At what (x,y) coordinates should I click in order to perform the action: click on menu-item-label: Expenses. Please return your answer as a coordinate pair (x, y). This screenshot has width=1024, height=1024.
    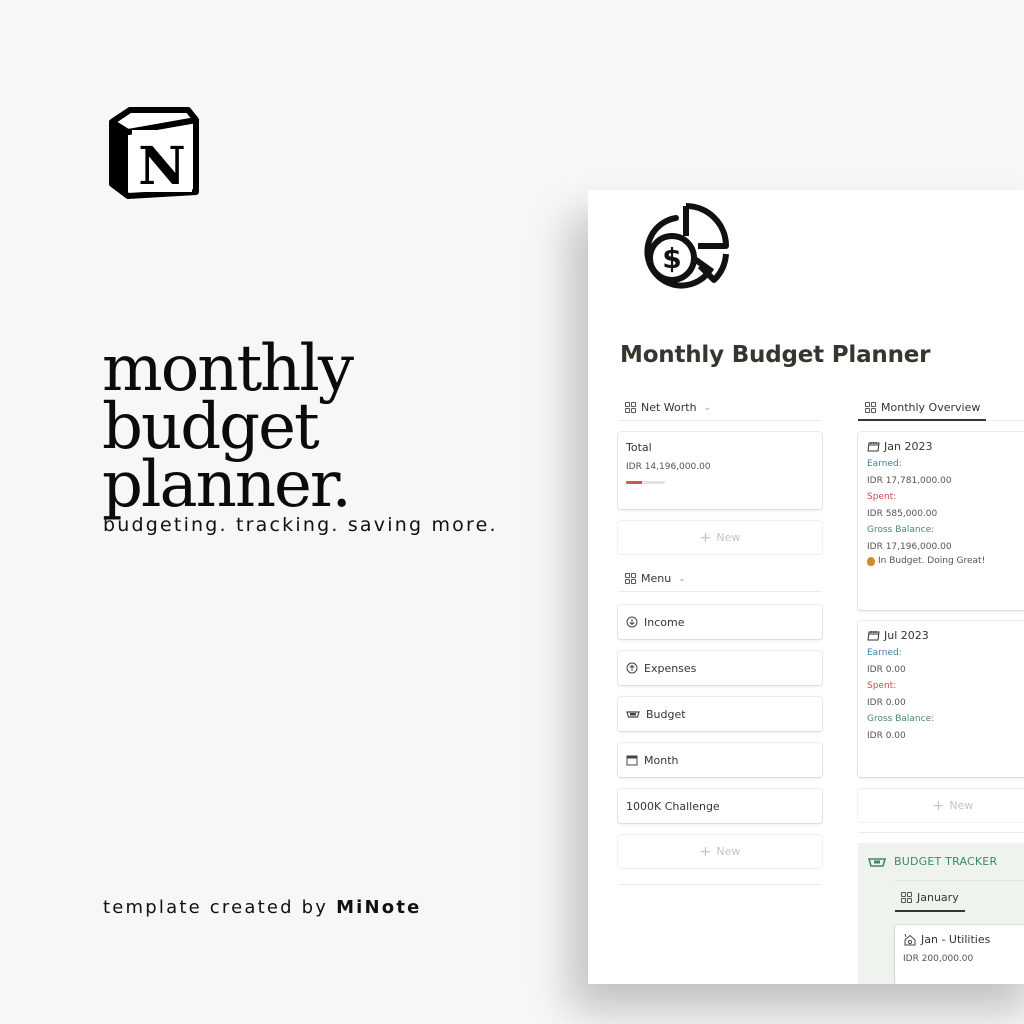
    Looking at the image, I should click on (670, 668).